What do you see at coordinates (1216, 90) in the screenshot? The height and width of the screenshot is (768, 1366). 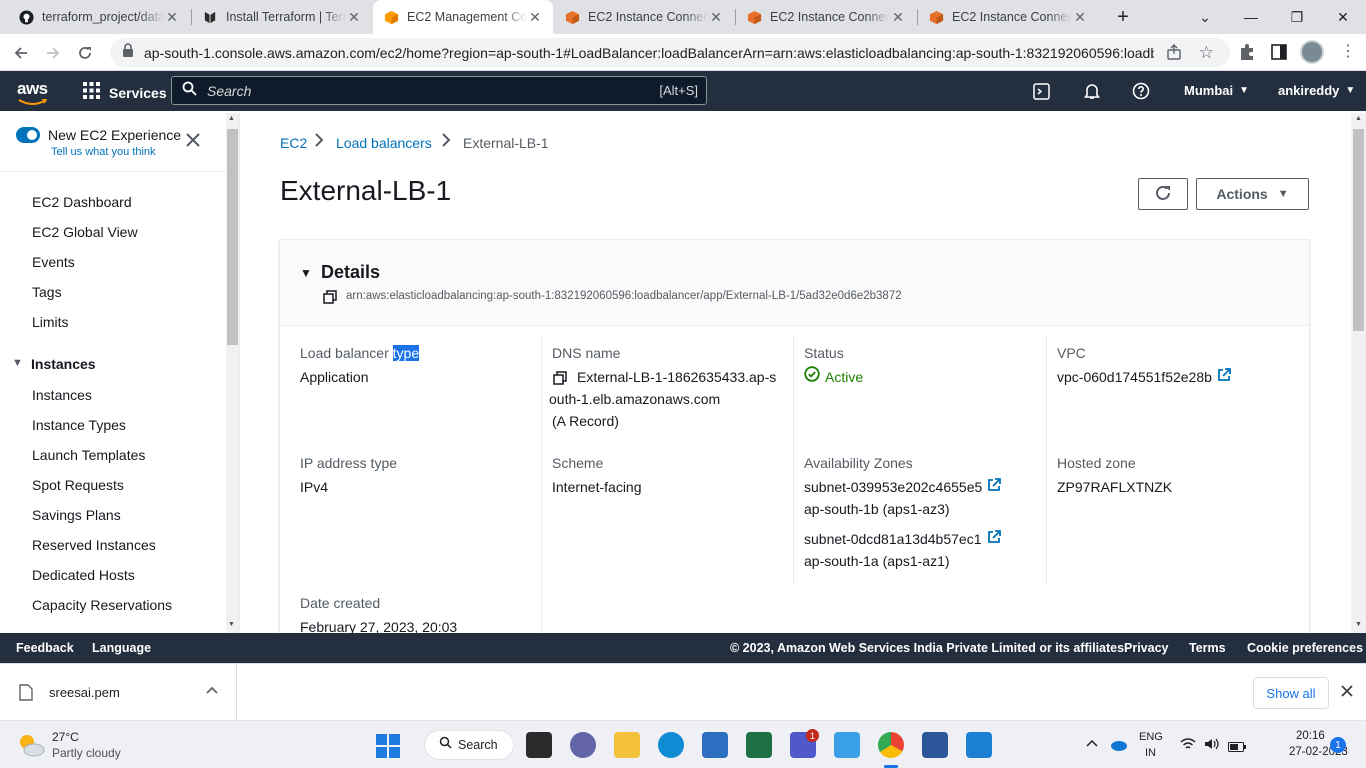 I see `region-selector: Mumbai ▼` at bounding box center [1216, 90].